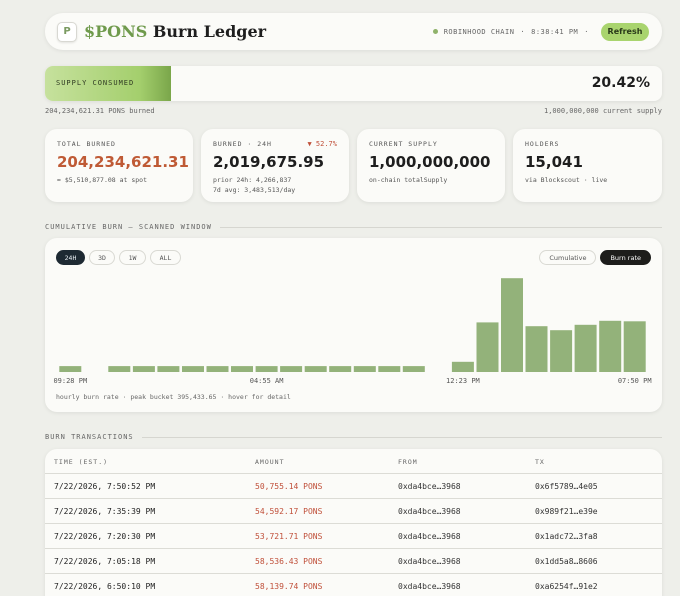 This screenshot has width=680, height=596. What do you see at coordinates (289, 511) in the screenshot?
I see `cell-amount: 54,592.17 PONS` at bounding box center [289, 511].